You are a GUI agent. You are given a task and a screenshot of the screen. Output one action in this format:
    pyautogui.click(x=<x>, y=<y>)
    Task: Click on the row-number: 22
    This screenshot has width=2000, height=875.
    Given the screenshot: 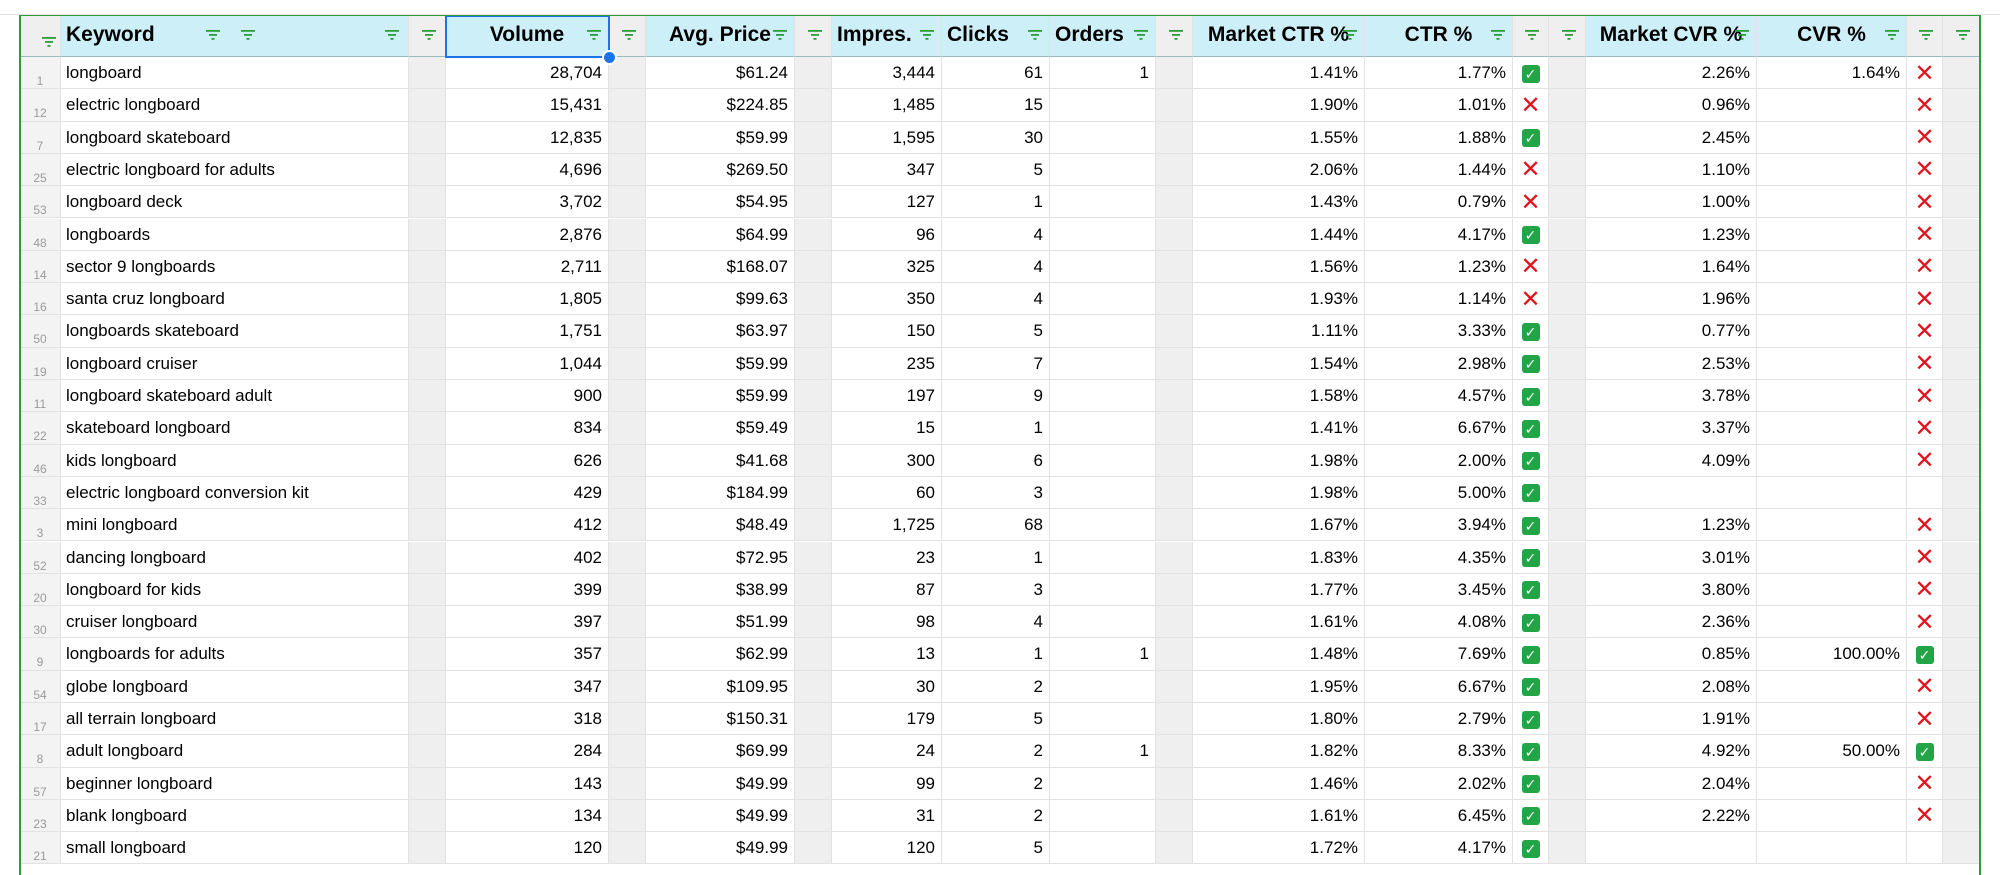 What is the action you would take?
    pyautogui.click(x=40, y=428)
    